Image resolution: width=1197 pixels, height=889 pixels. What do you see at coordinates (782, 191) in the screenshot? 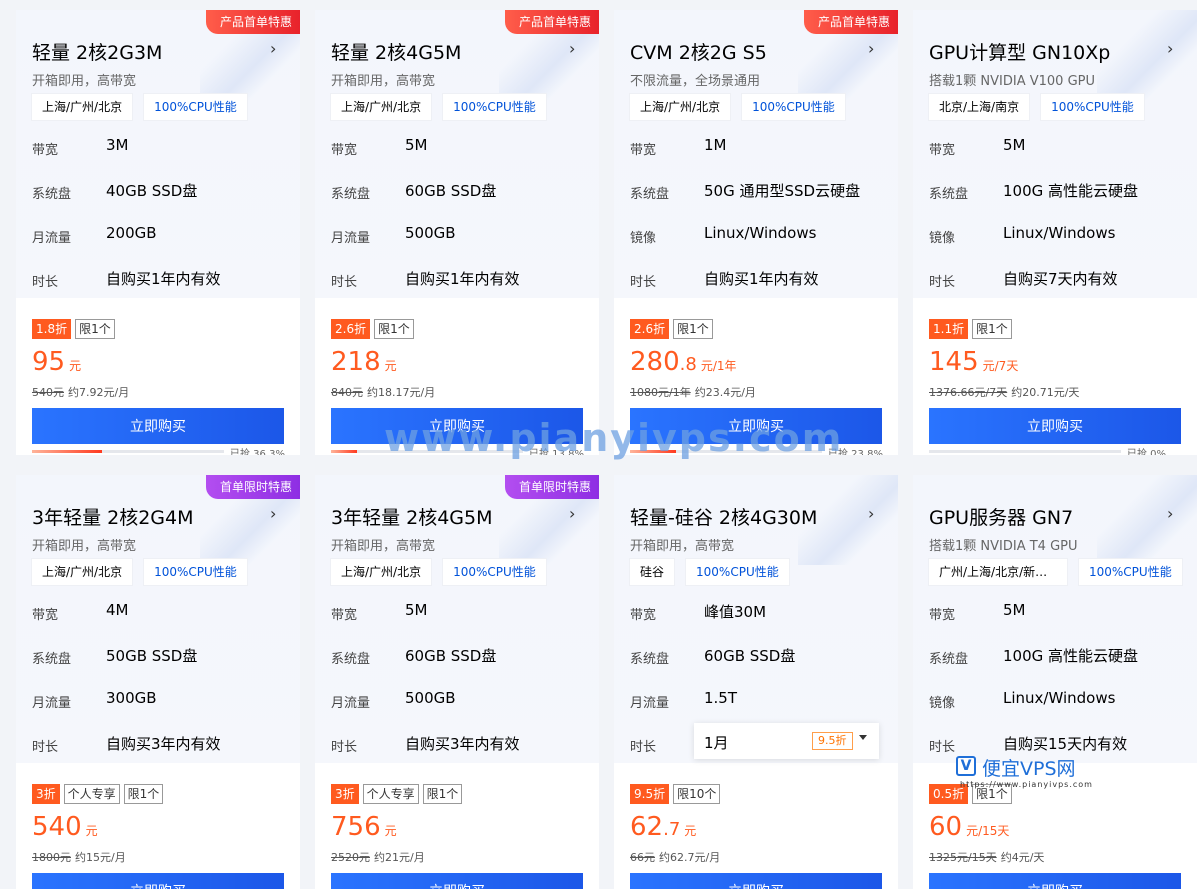
I see `spec-value: 50G 通用型SSD云硬盘` at bounding box center [782, 191].